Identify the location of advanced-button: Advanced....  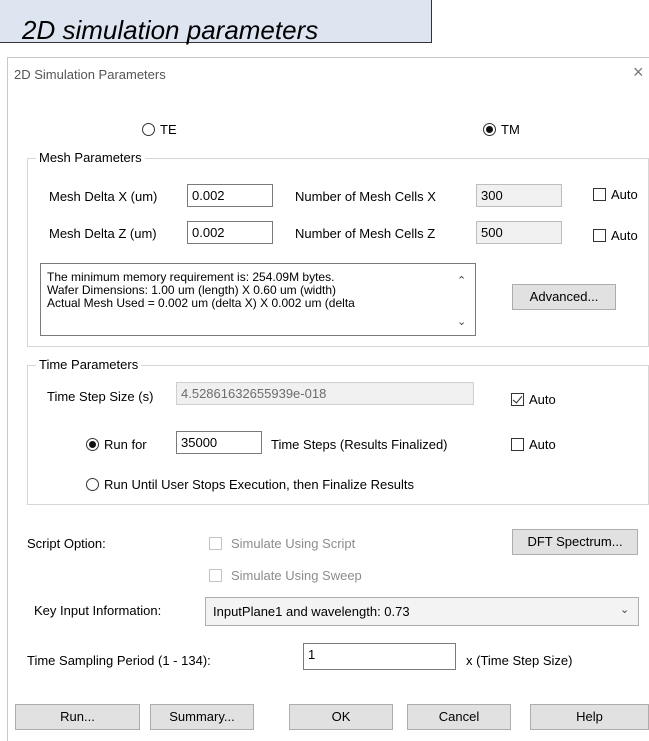
(564, 297).